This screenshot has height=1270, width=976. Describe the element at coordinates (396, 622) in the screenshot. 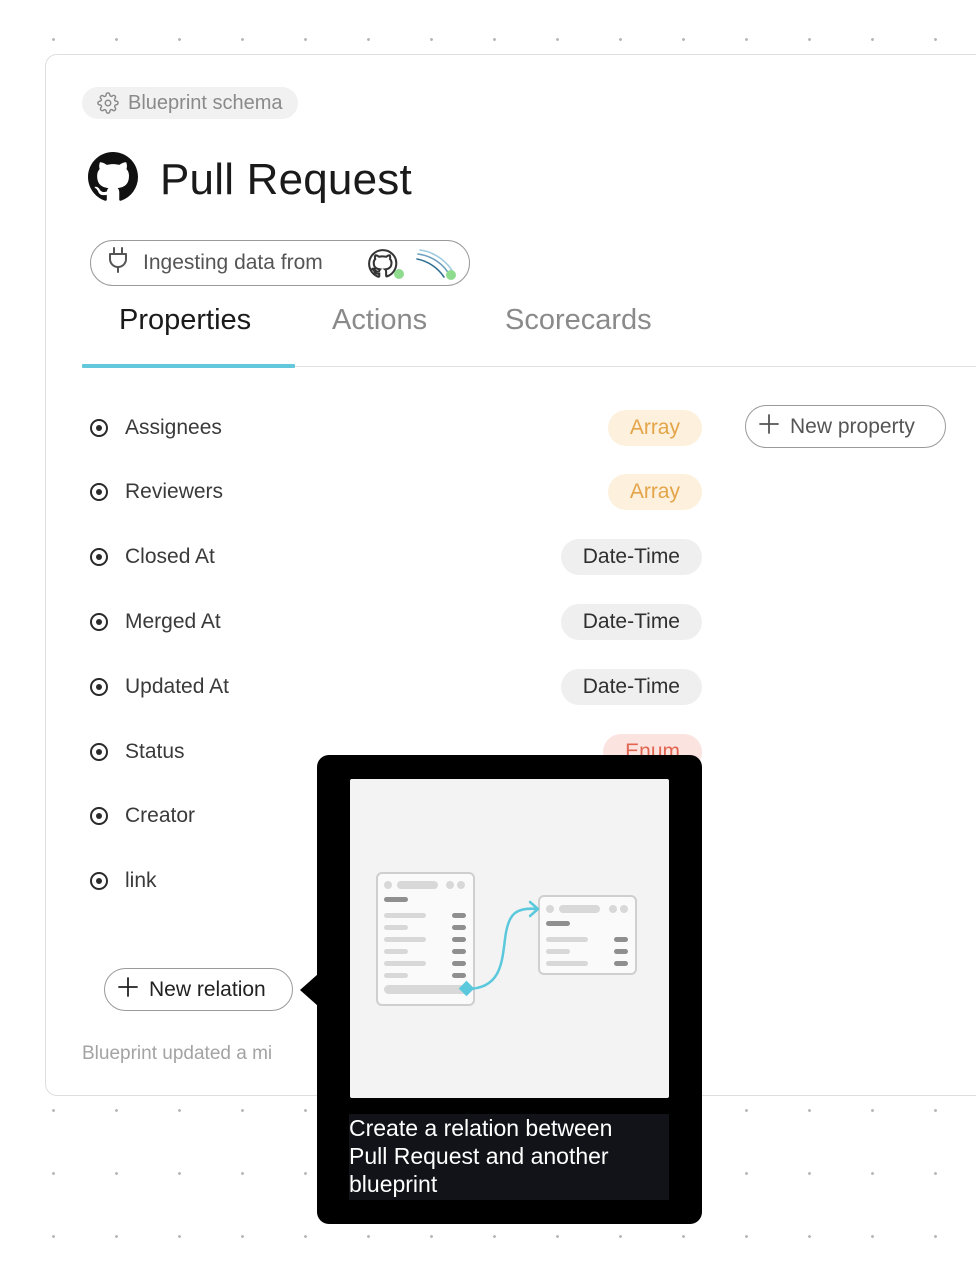

I see `property-row: Merged At Date-Time` at that location.